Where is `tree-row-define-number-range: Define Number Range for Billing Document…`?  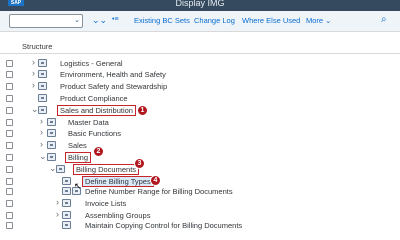 tree-row-define-number-range: Define Number Range for Billing Document… is located at coordinates (200, 191).